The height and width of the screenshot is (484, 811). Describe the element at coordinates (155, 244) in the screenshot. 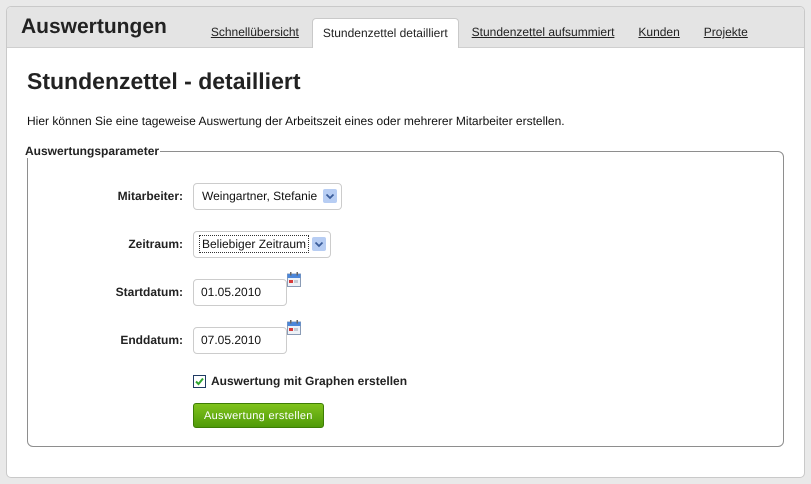

I see `field-label: Zeitraum:` at that location.